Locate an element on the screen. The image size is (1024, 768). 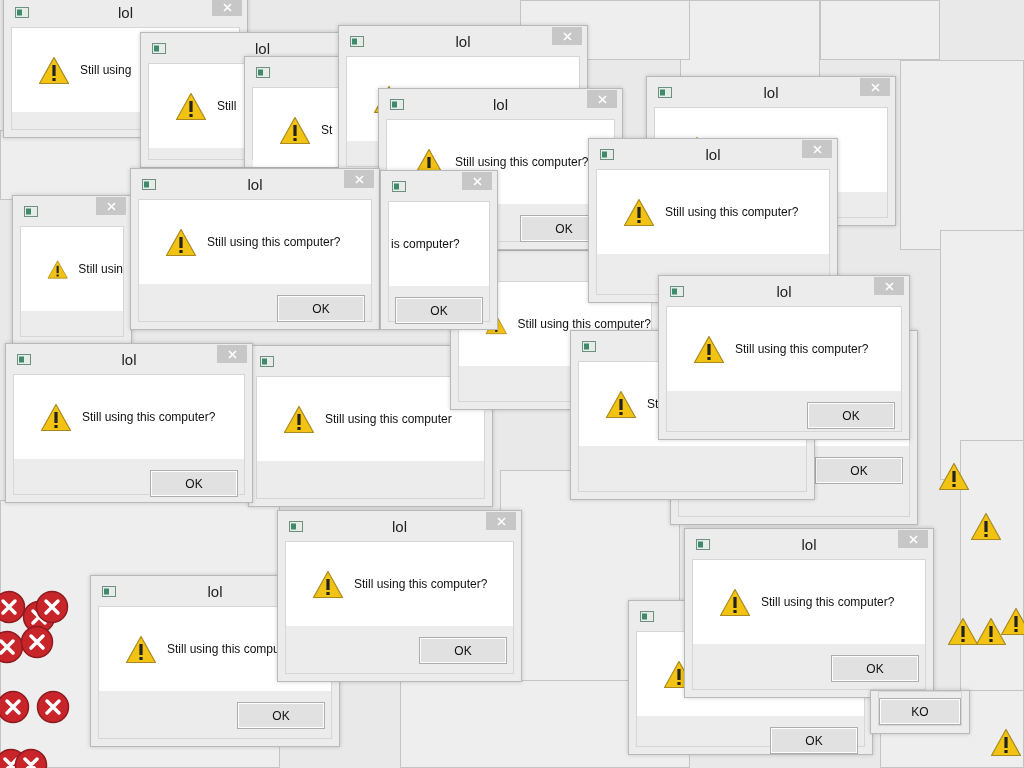
ok-button: KO is located at coordinates (920, 711).